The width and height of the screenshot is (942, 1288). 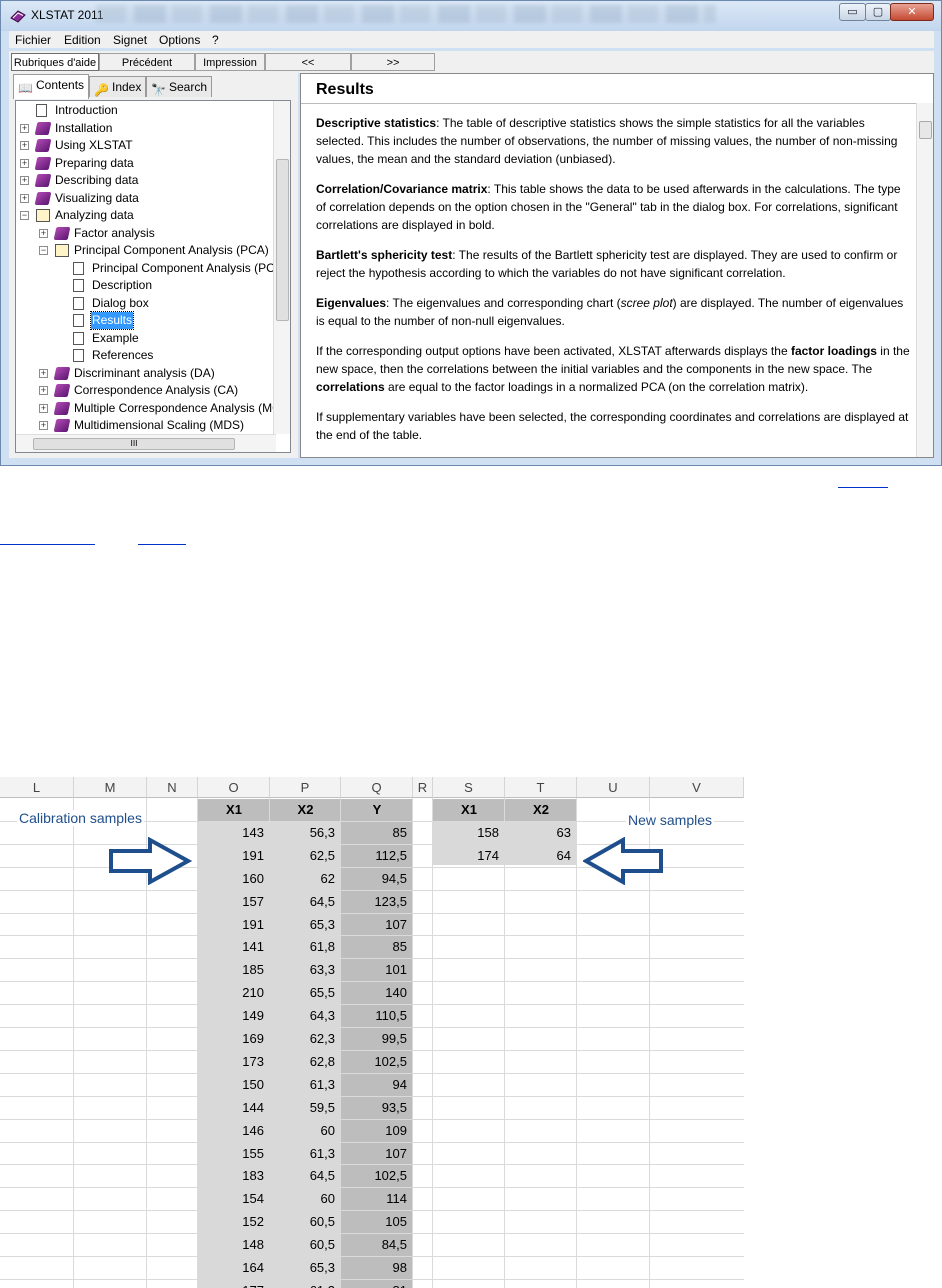 I want to click on table-cell: 160, so click(x=234, y=879).